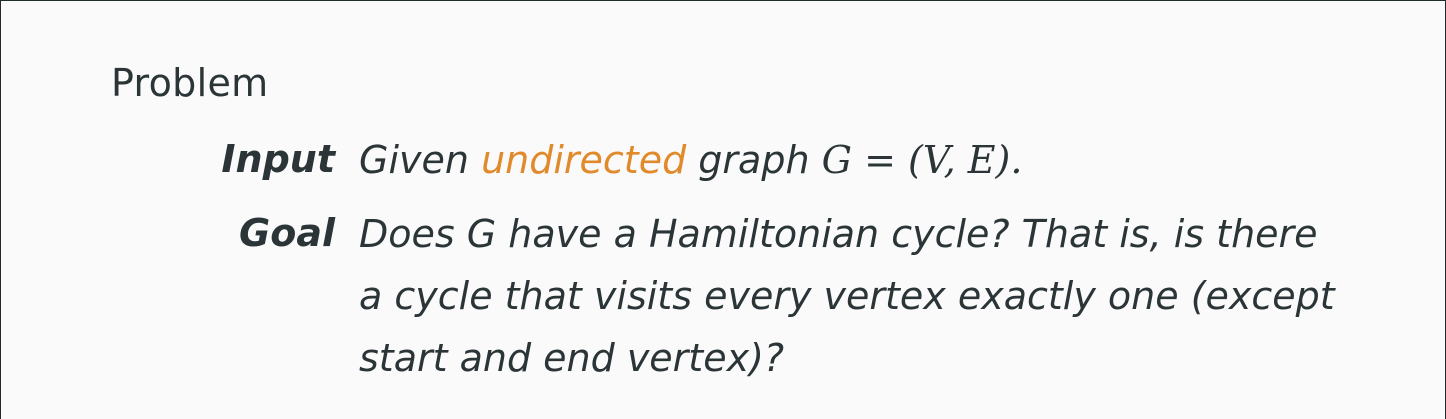 Image resolution: width=1446 pixels, height=419 pixels. What do you see at coordinates (754, 160) in the screenshot?
I see `input-after: graph` at bounding box center [754, 160].